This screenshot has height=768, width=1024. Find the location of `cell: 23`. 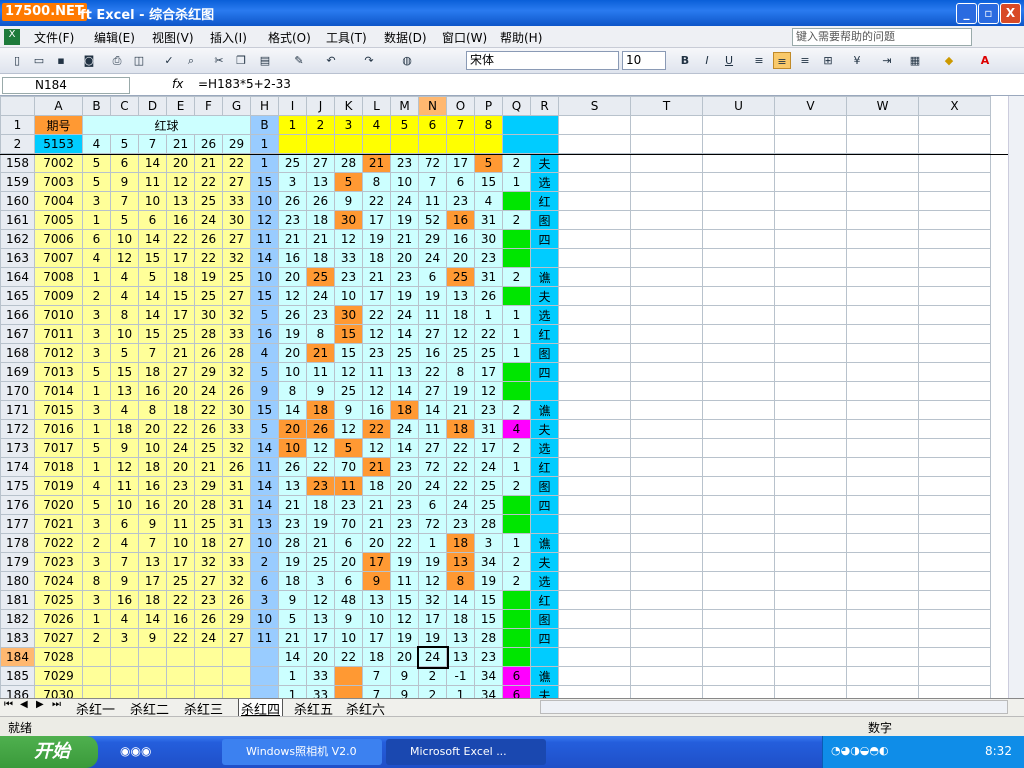

cell: 23 is located at coordinates (320, 486).